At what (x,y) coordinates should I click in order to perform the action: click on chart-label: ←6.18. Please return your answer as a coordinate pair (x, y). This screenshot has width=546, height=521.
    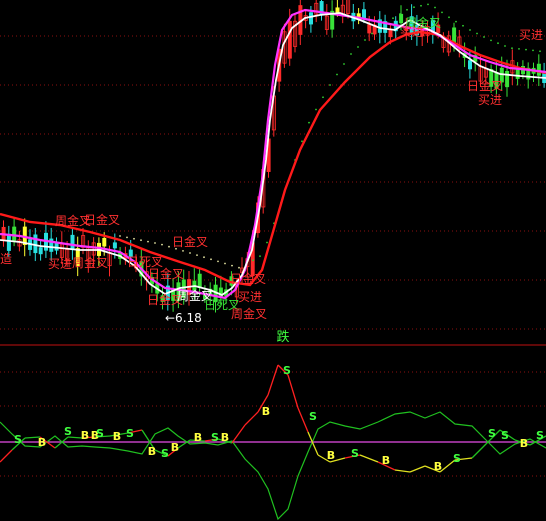
    Looking at the image, I should click on (183, 318).